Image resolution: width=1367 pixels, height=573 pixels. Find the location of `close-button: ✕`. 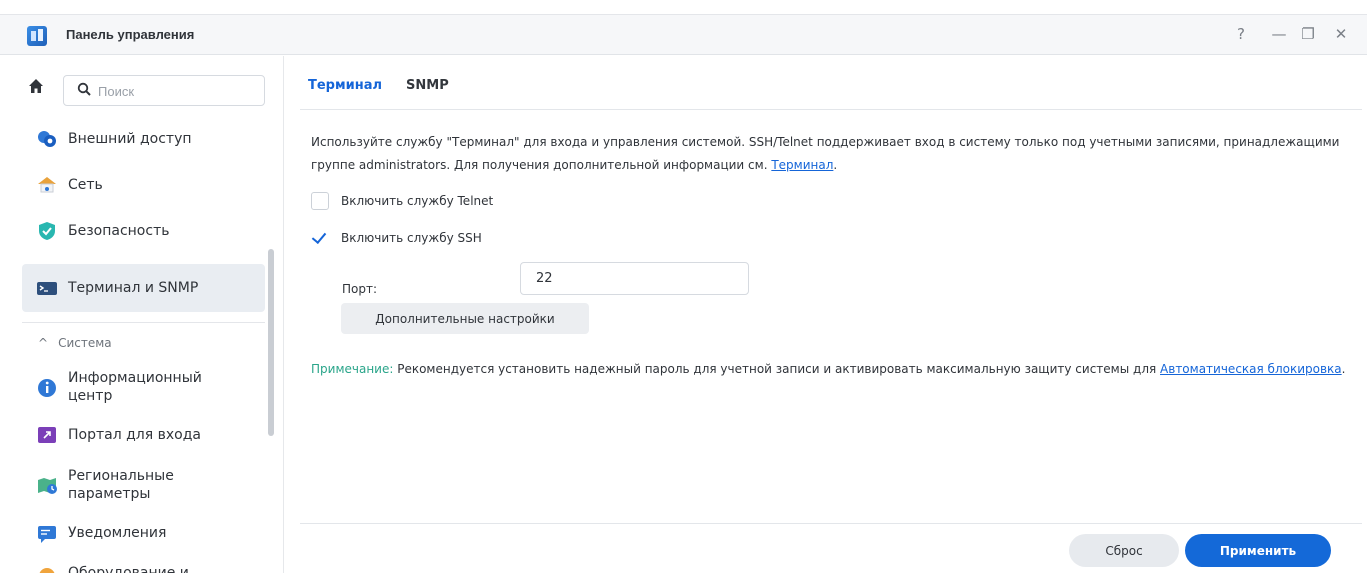

close-button: ✕ is located at coordinates (1341, 34).